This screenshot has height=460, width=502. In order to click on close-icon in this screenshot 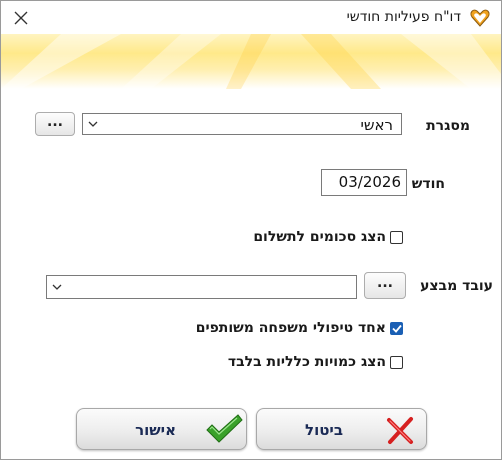, I will do `click(21, 18)`.